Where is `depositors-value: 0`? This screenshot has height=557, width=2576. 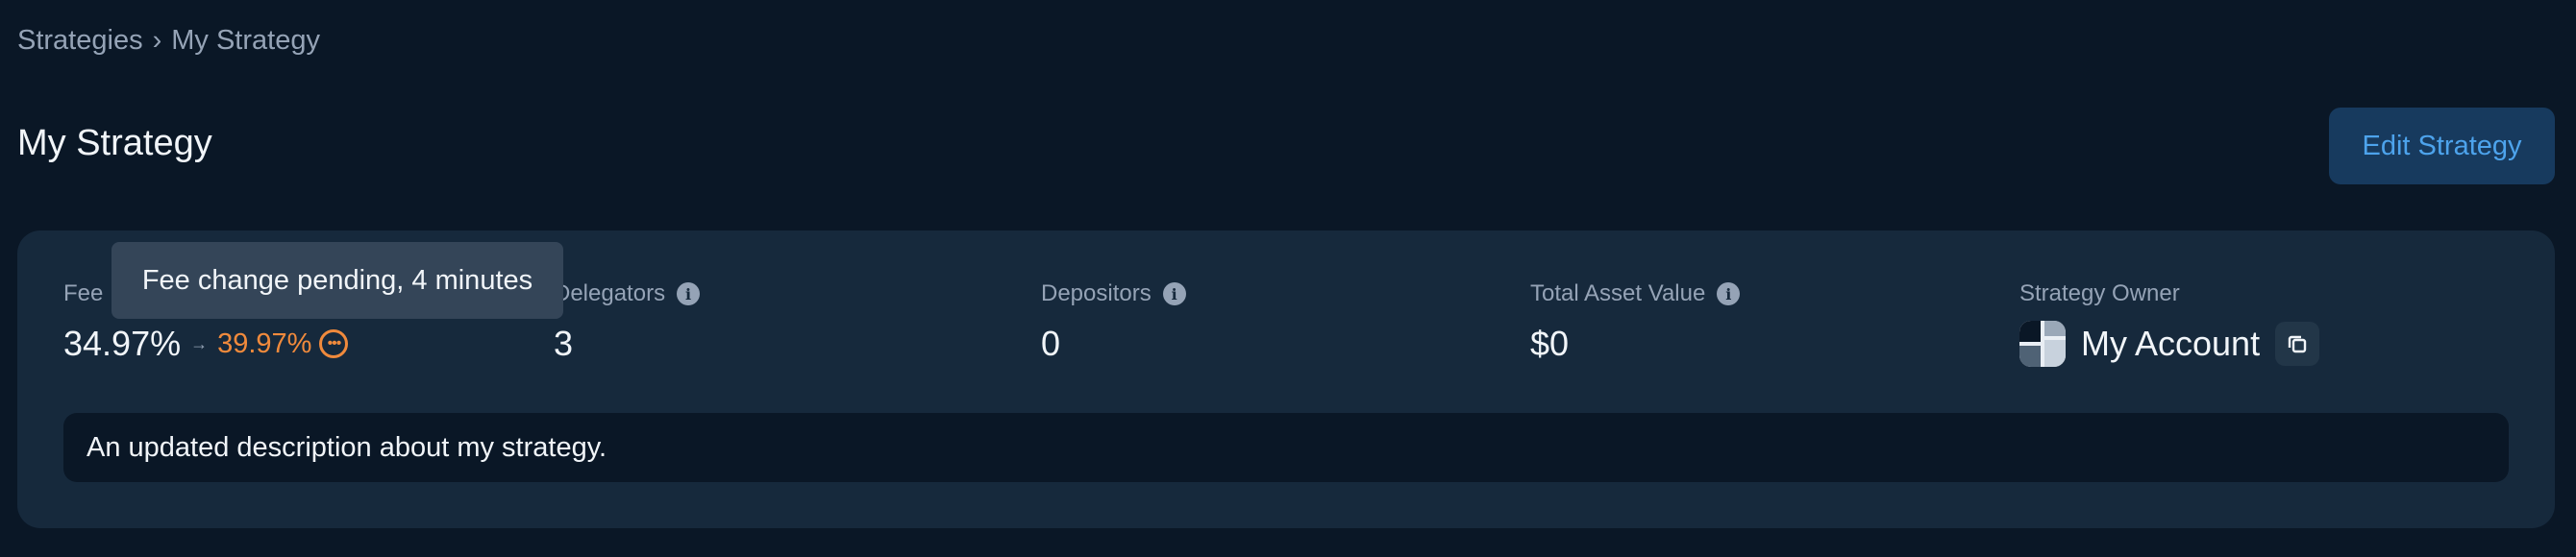 depositors-value: 0 is located at coordinates (1051, 344).